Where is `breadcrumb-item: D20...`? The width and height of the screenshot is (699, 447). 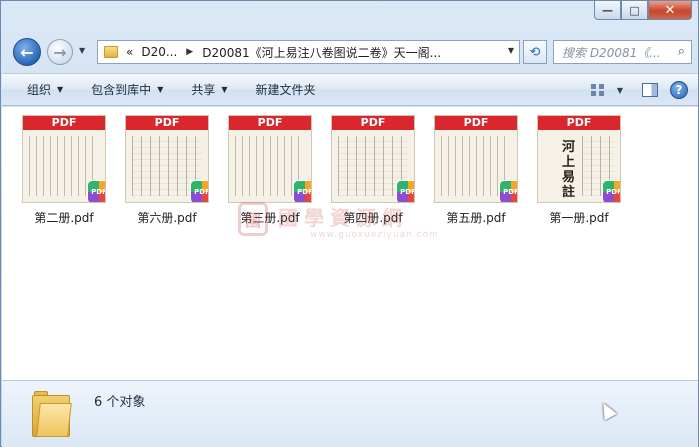 breadcrumb-item: D20... is located at coordinates (159, 52).